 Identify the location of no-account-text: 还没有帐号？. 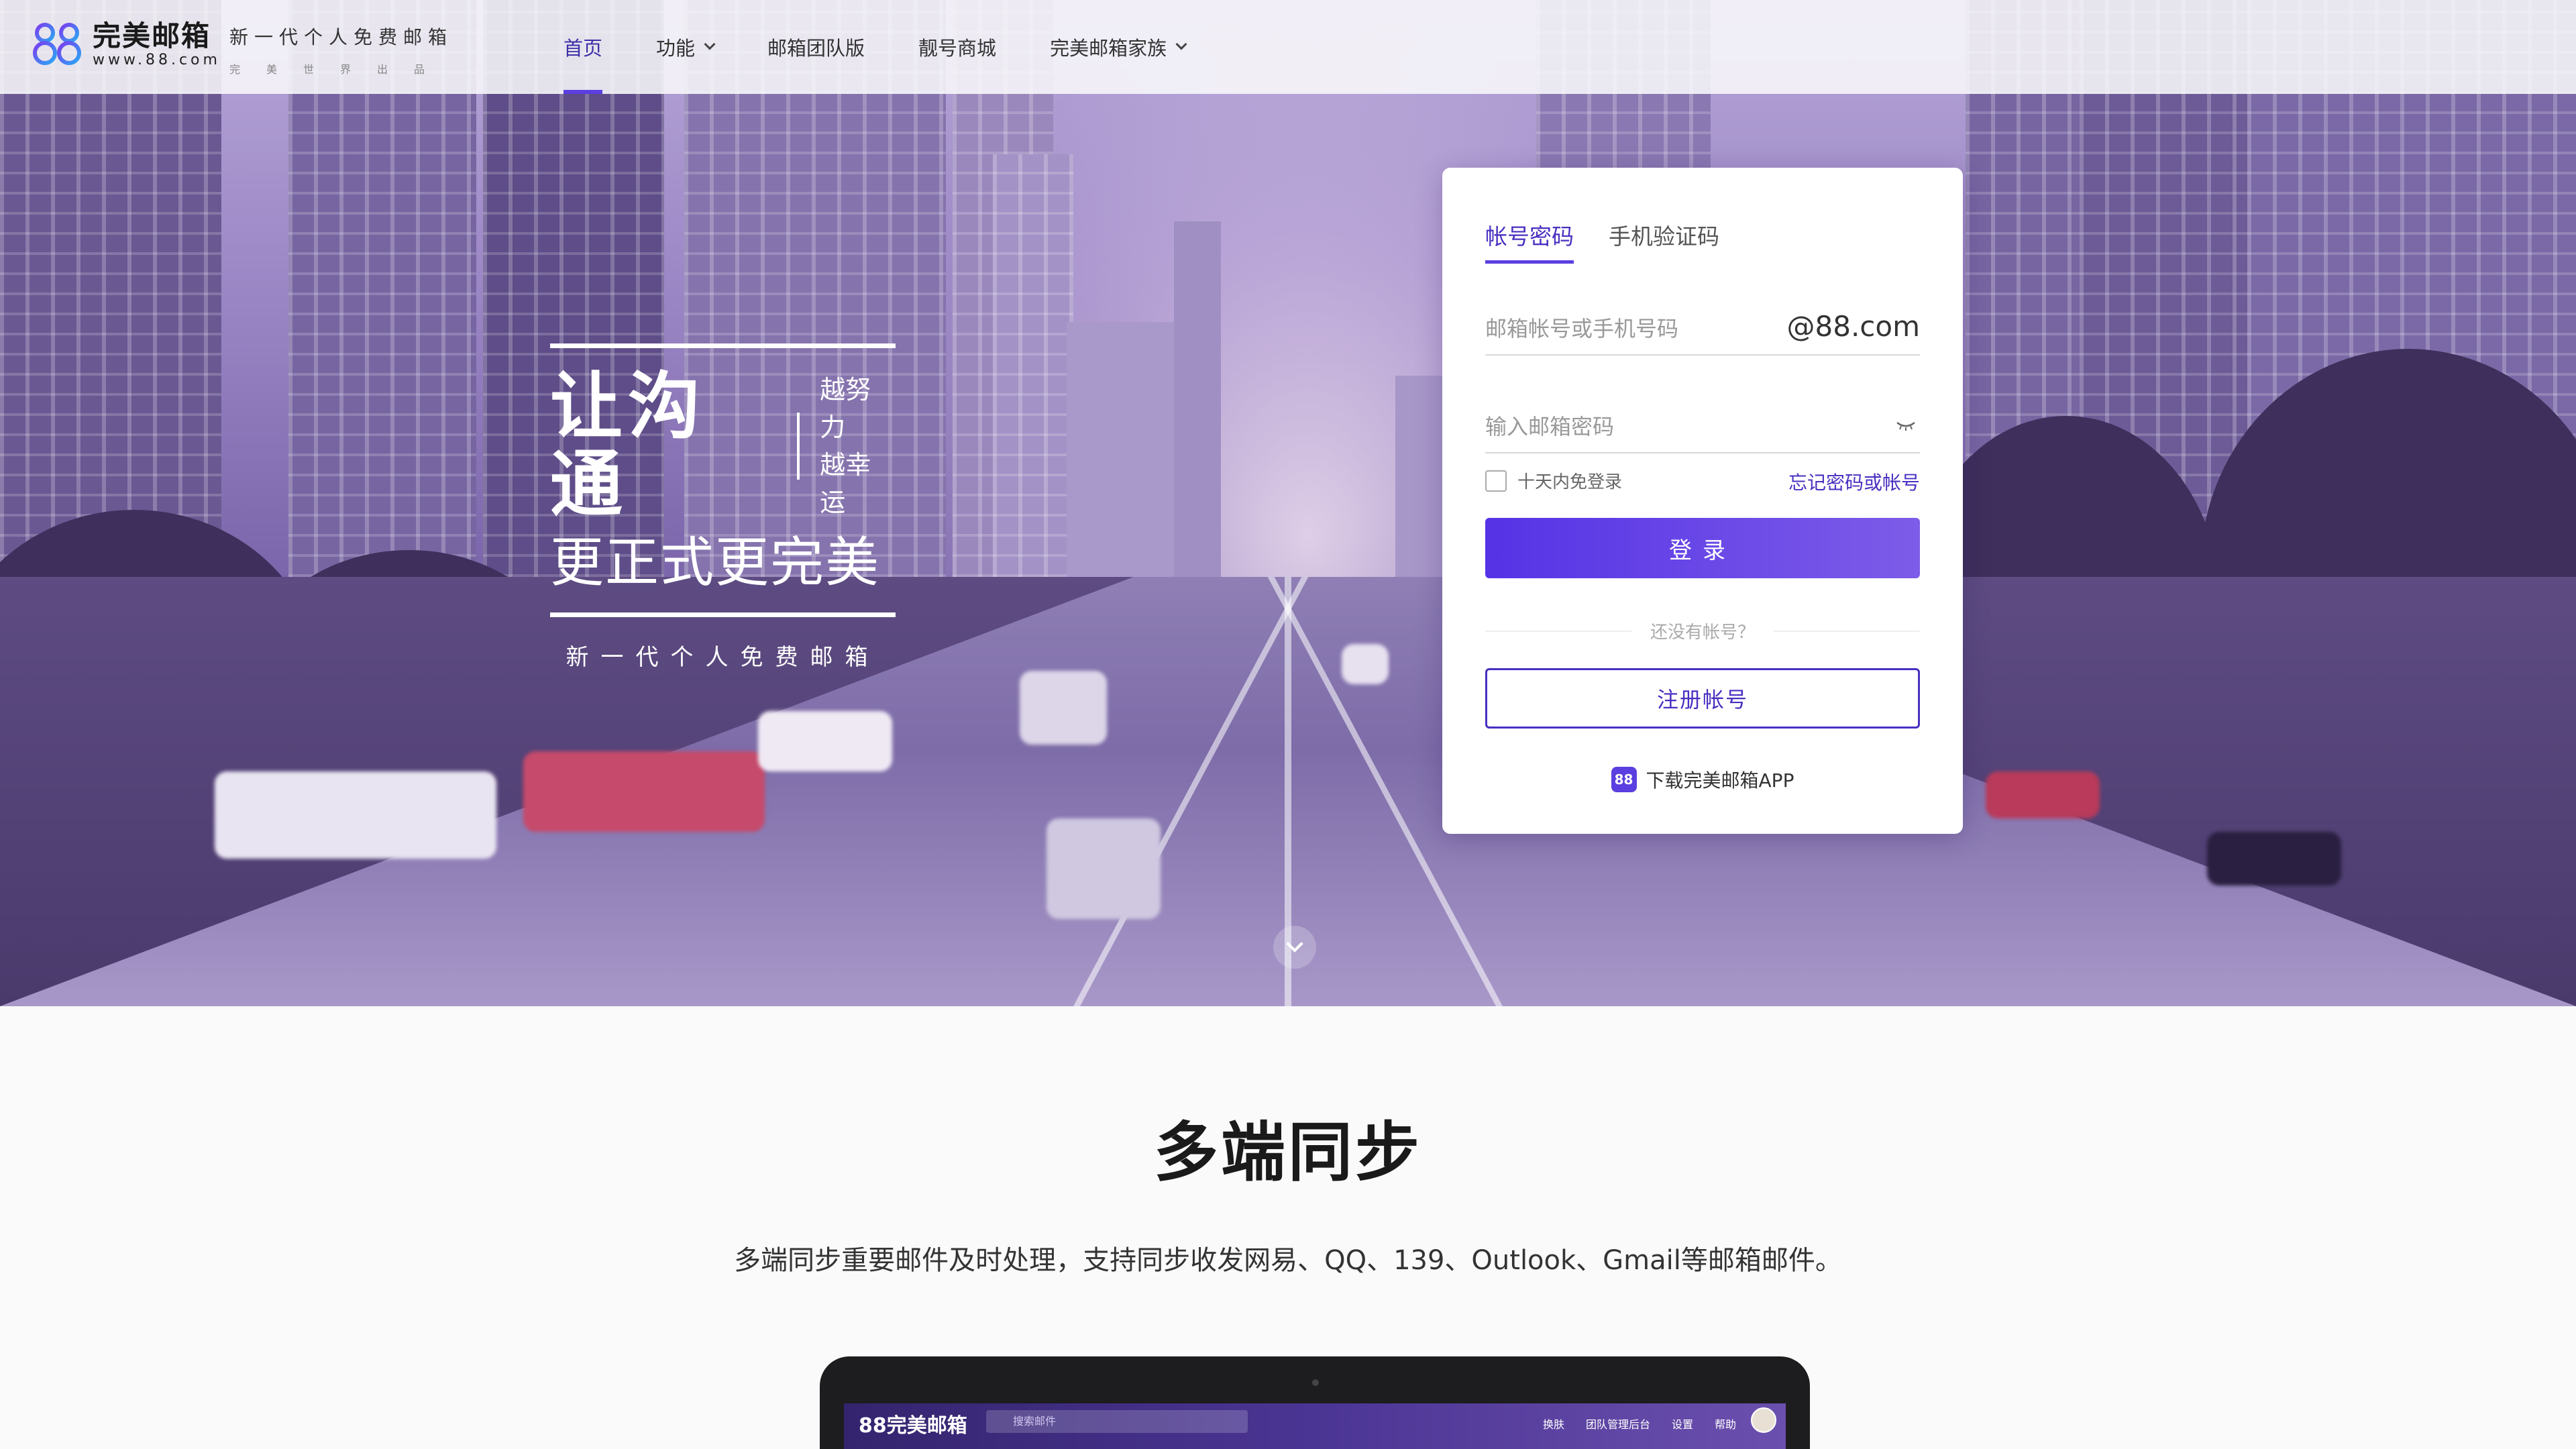
(1703, 633).